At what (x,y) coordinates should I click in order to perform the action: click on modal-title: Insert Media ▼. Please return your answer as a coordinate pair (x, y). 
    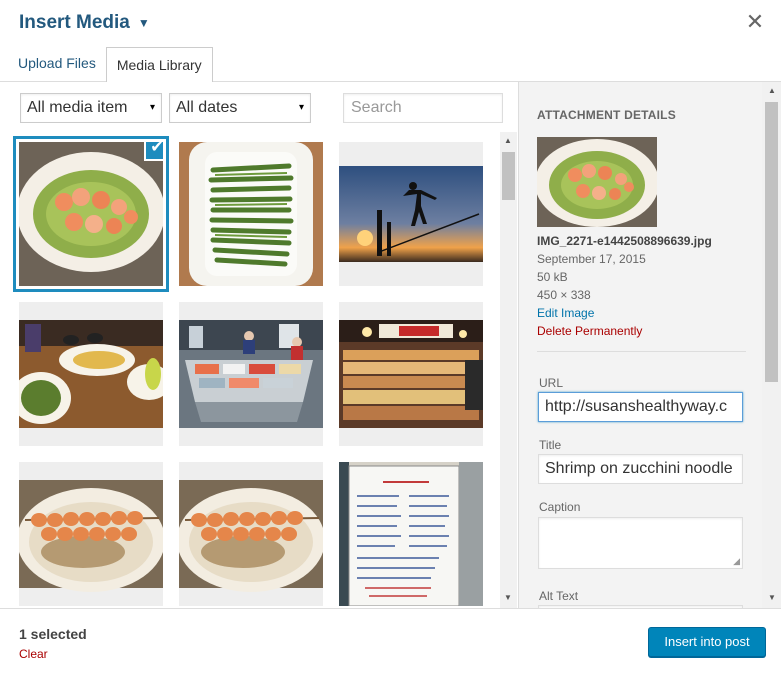
    Looking at the image, I should click on (84, 23).